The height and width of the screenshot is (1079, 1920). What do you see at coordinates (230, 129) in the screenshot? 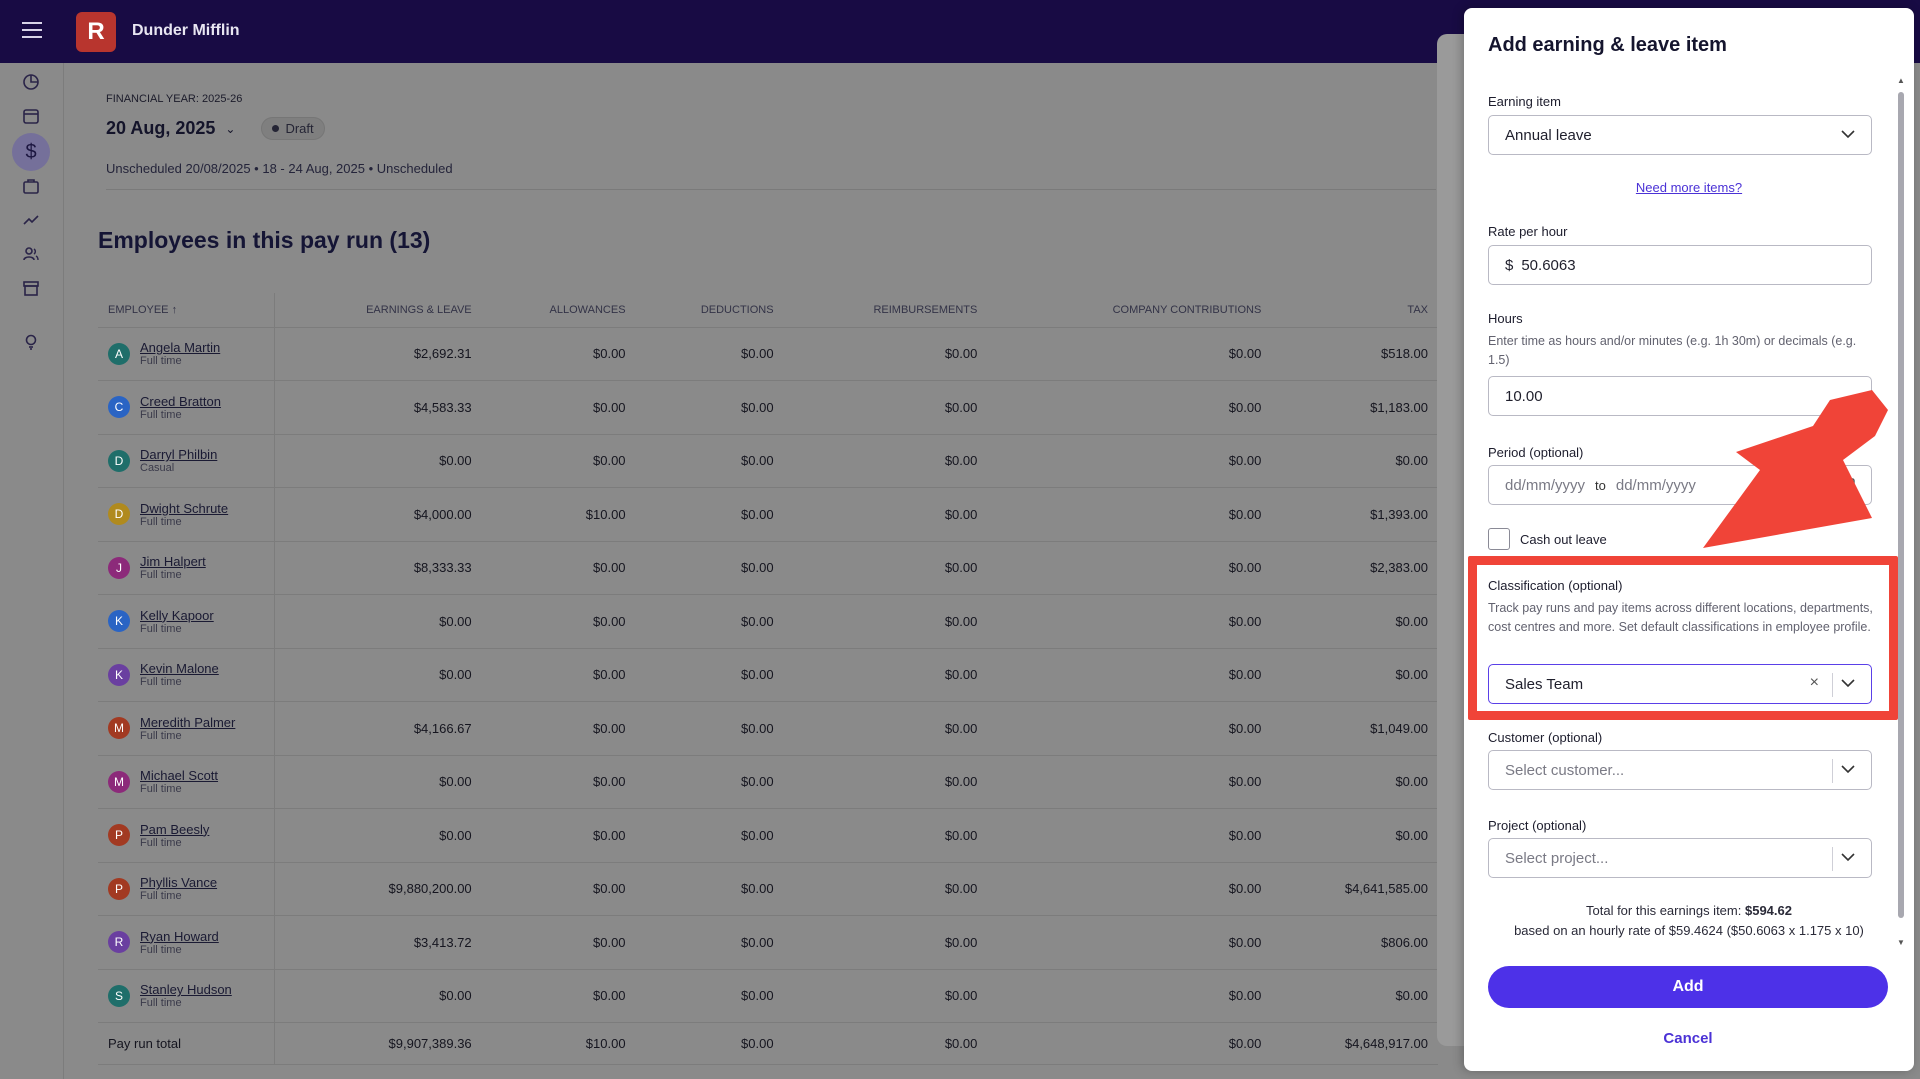
I see `chevron-down-icon: ⌄` at bounding box center [230, 129].